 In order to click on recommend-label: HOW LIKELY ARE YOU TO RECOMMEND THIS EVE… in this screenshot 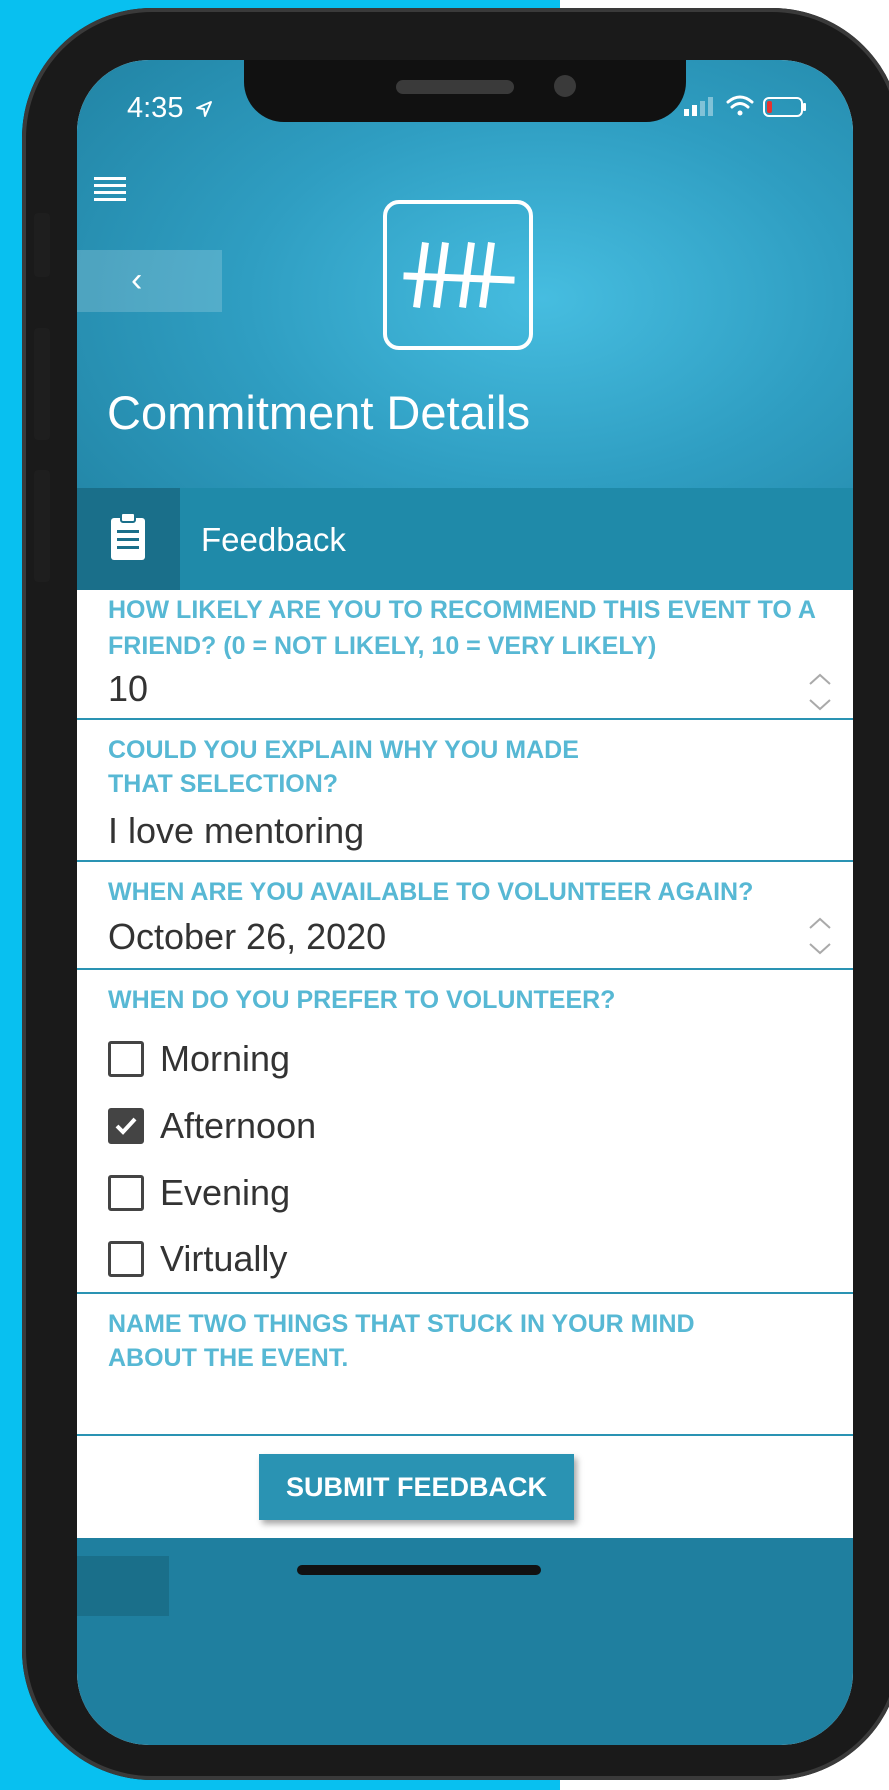, I will do `click(462, 628)`.